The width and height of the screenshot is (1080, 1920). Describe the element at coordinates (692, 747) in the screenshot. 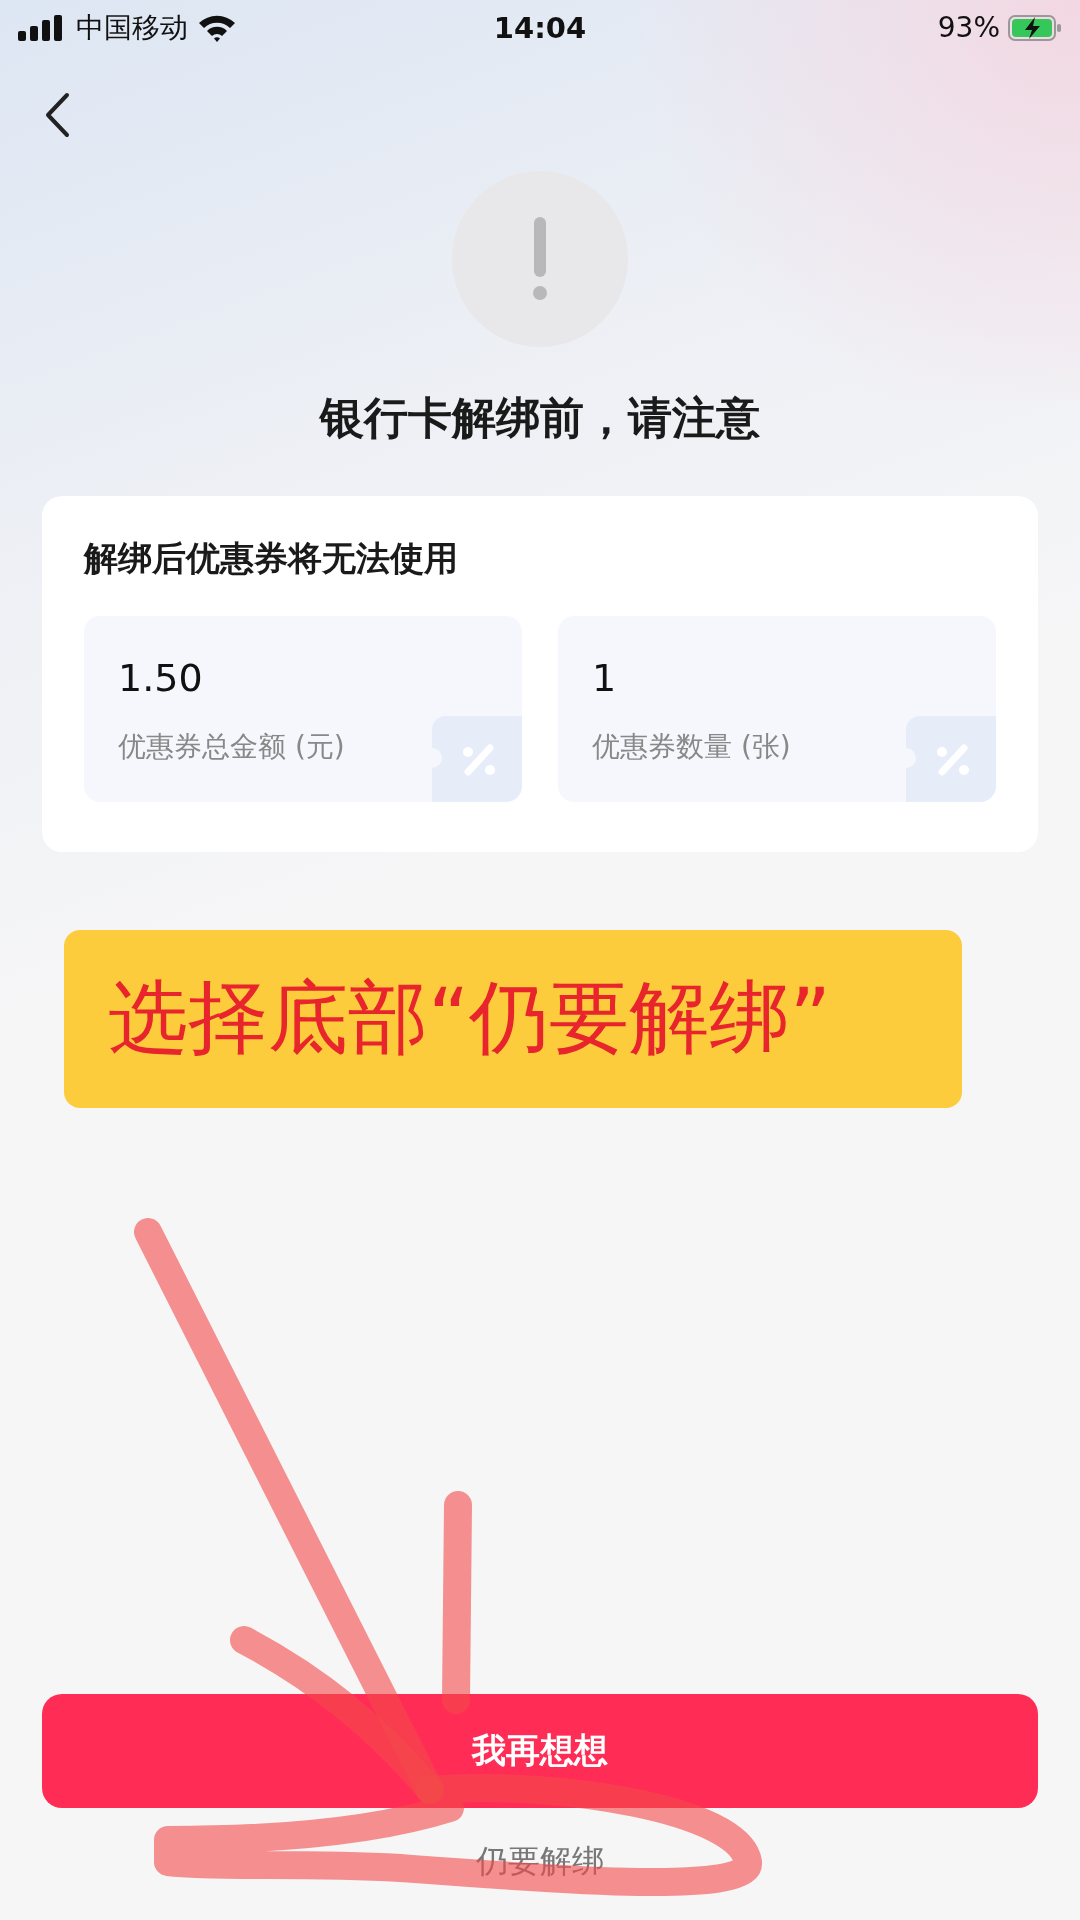

I see `stat-label: 优惠券数量 (张)` at that location.